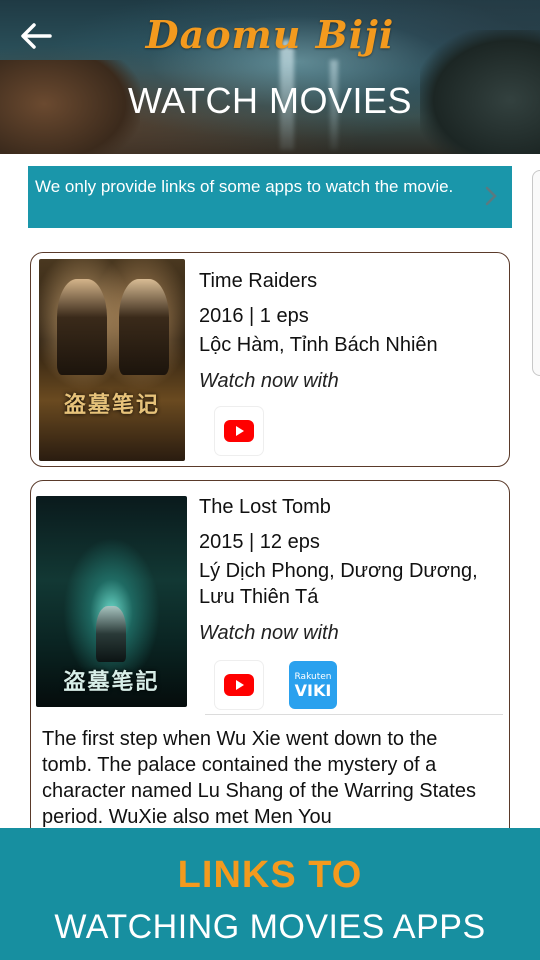  What do you see at coordinates (111, 405) in the screenshot?
I see `poster-title-text: 盗墓笔记` at bounding box center [111, 405].